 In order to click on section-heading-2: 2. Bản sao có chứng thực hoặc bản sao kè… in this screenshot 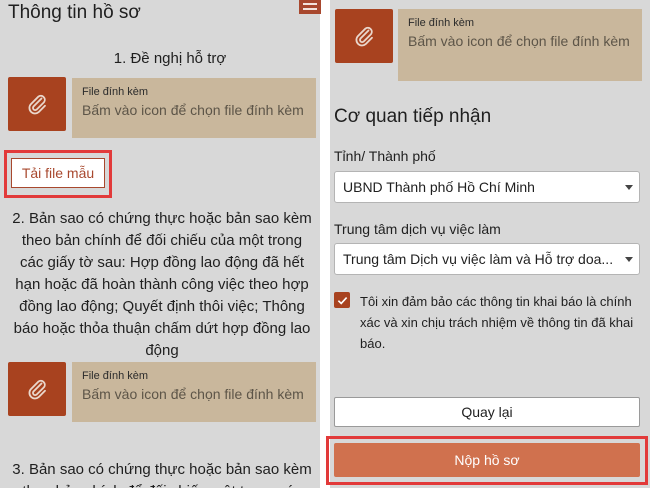, I will do `click(162, 284)`.